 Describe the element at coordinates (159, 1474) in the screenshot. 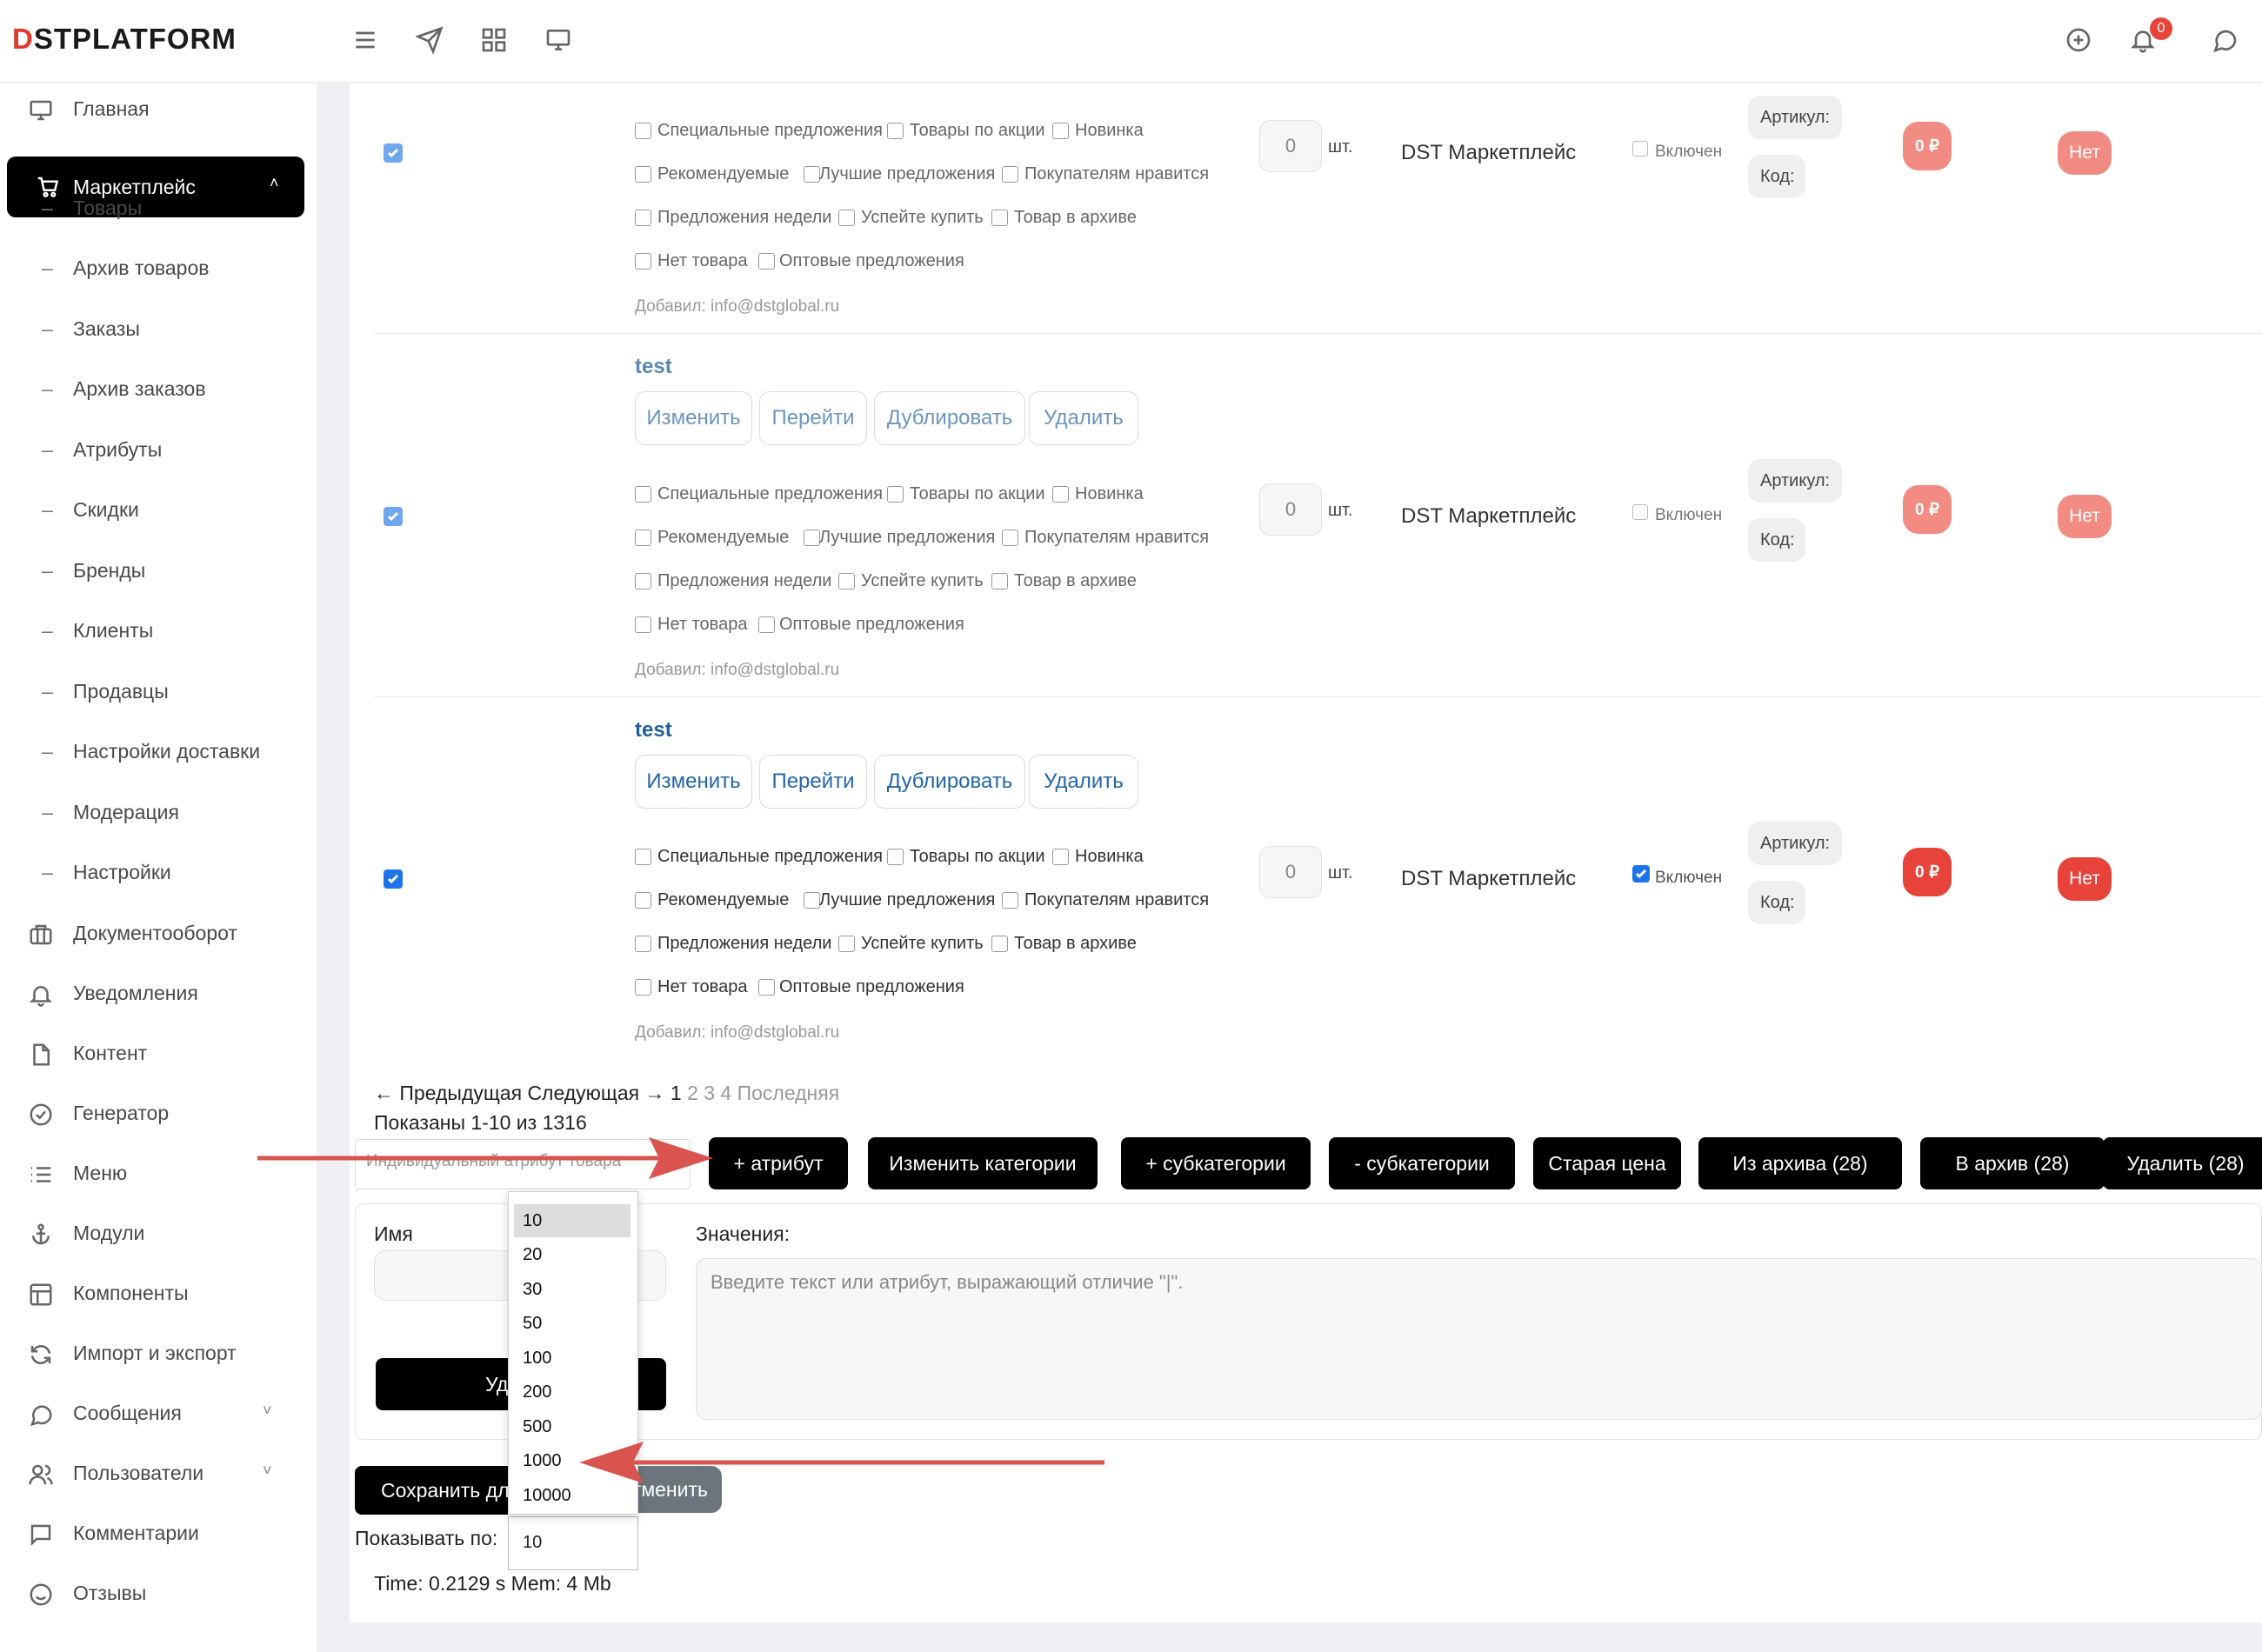

I see `sidebar-item-23: Пользователи ˅` at that location.